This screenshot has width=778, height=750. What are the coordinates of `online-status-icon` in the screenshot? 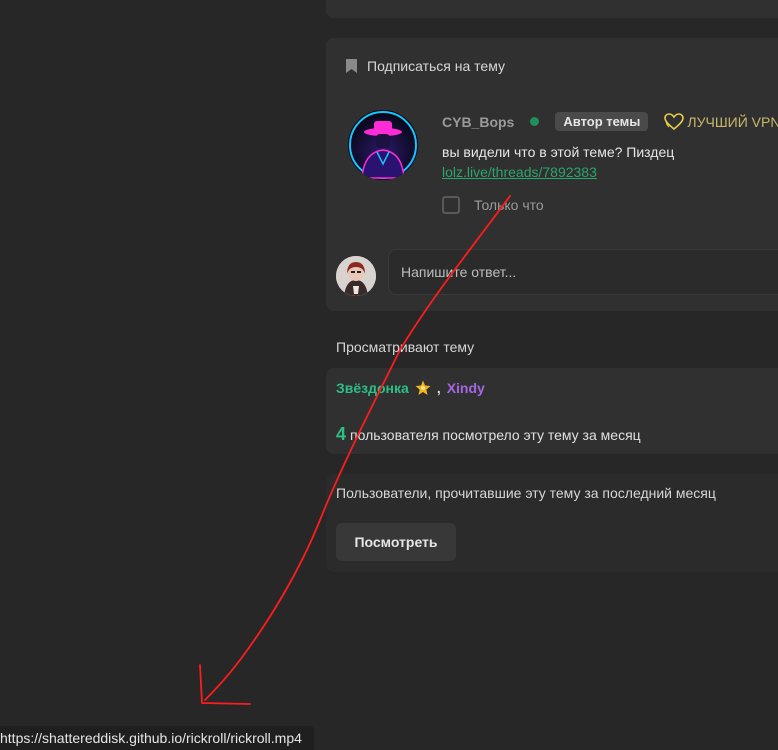 It's located at (535, 121).